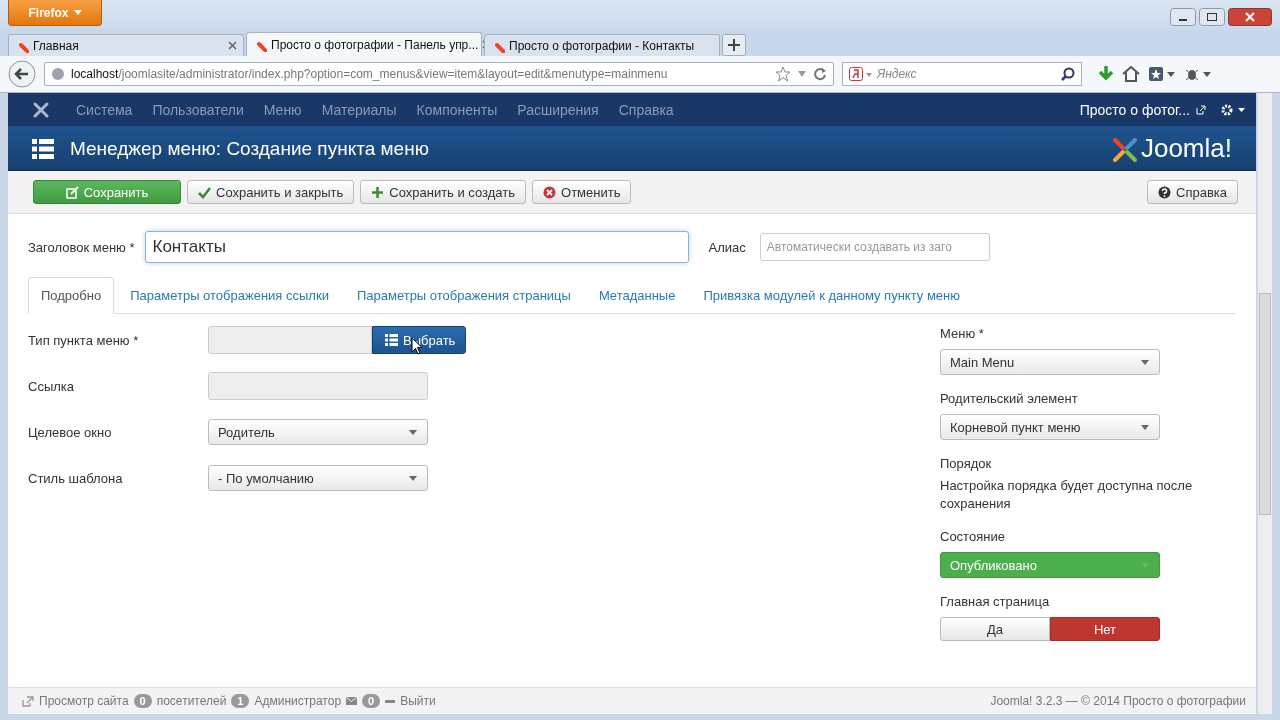 This screenshot has height=720, width=1280. I want to click on address-field: localhost/joomlasite/administrator/index.php?option=com_menus&view=item&layout=edit&menutype=mainmenu, so click(439, 74).